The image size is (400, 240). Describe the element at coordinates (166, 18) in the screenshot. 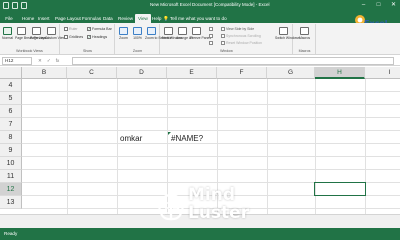

I see `lightbulb-icon: 💡` at that location.